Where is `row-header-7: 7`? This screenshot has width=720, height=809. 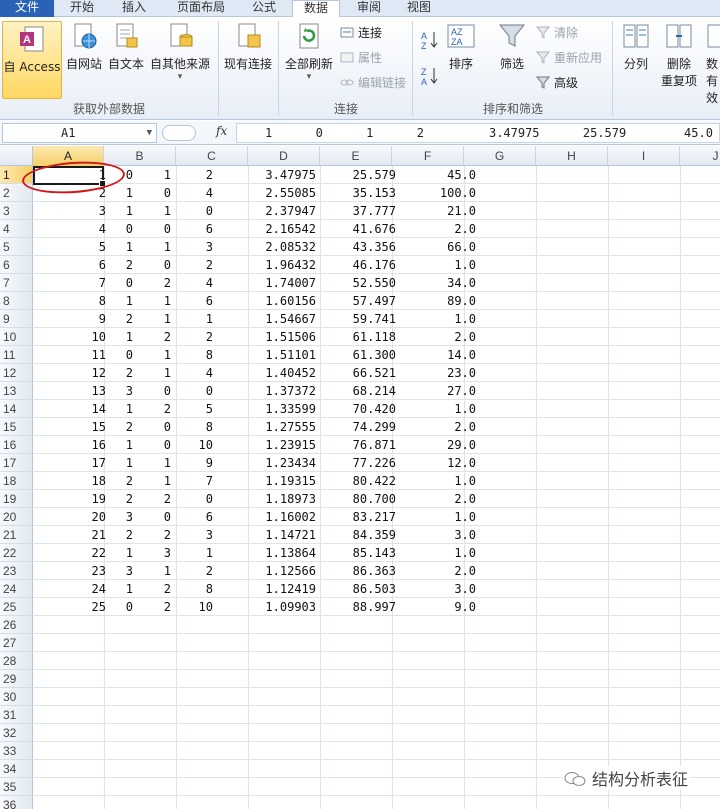 row-header-7: 7 is located at coordinates (16, 283).